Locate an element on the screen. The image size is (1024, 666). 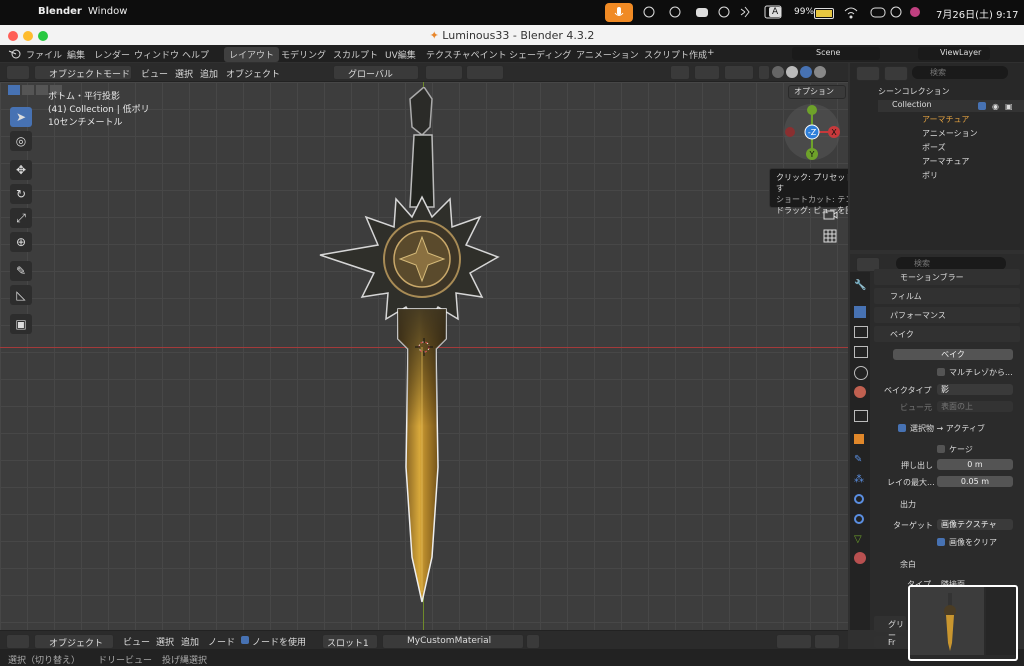
node-menu-add: 追加 is located at coordinates (190, 641).